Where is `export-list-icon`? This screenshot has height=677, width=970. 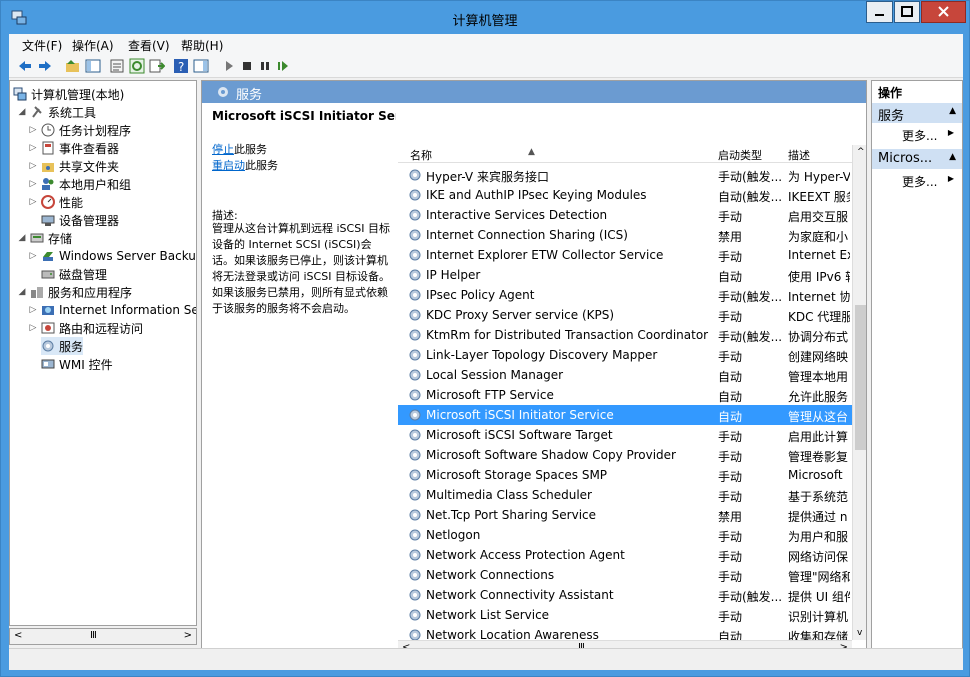 export-list-icon is located at coordinates (157, 66).